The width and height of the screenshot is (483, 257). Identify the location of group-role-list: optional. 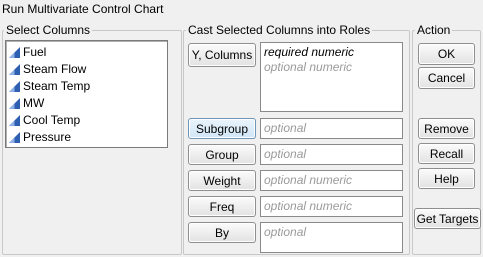
(331, 154).